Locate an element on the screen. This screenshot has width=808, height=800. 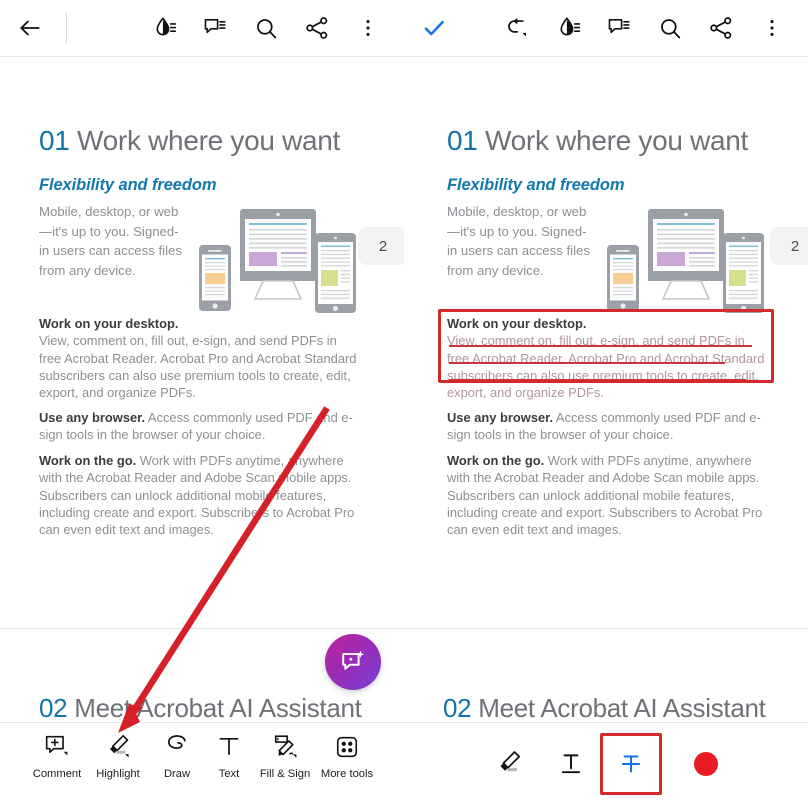
tool-label: More tools is located at coordinates (347, 774).